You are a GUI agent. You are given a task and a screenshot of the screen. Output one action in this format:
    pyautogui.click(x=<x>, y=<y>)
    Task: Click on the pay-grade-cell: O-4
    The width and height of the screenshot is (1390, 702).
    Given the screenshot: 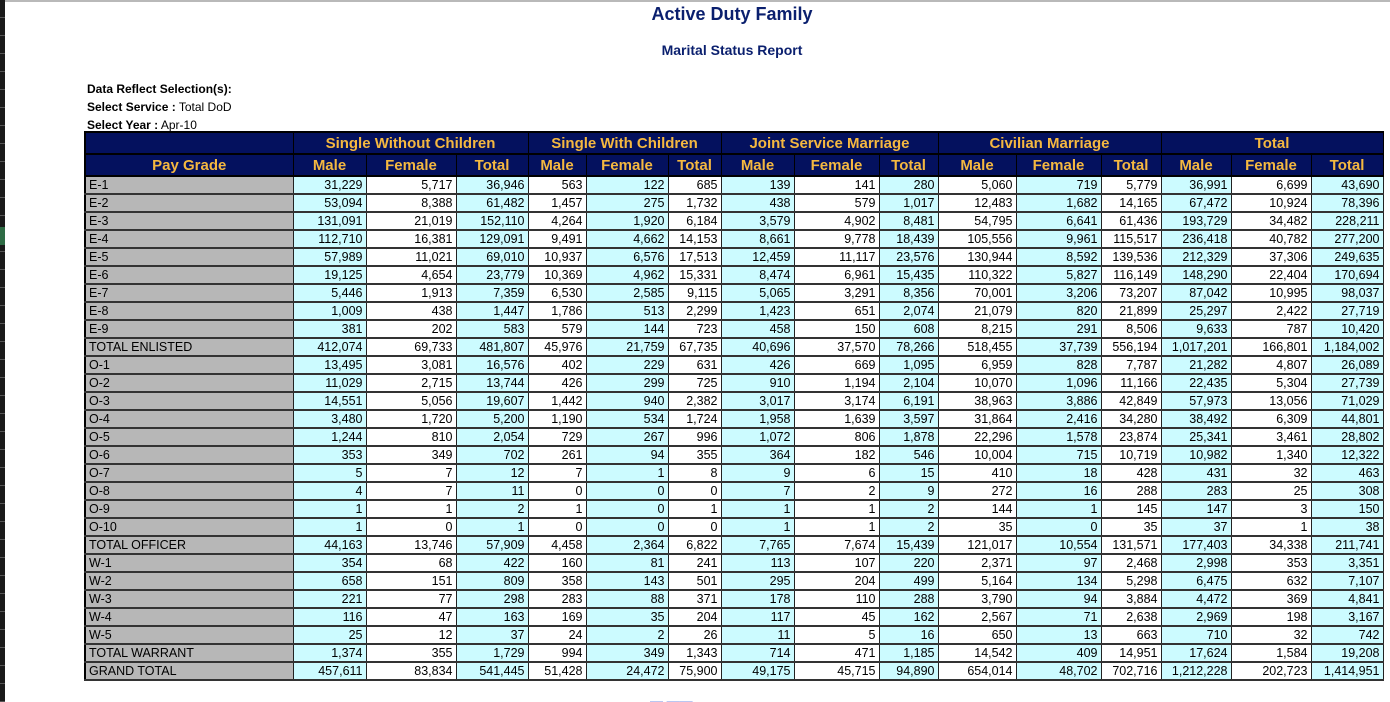 What is the action you would take?
    pyautogui.click(x=189, y=419)
    